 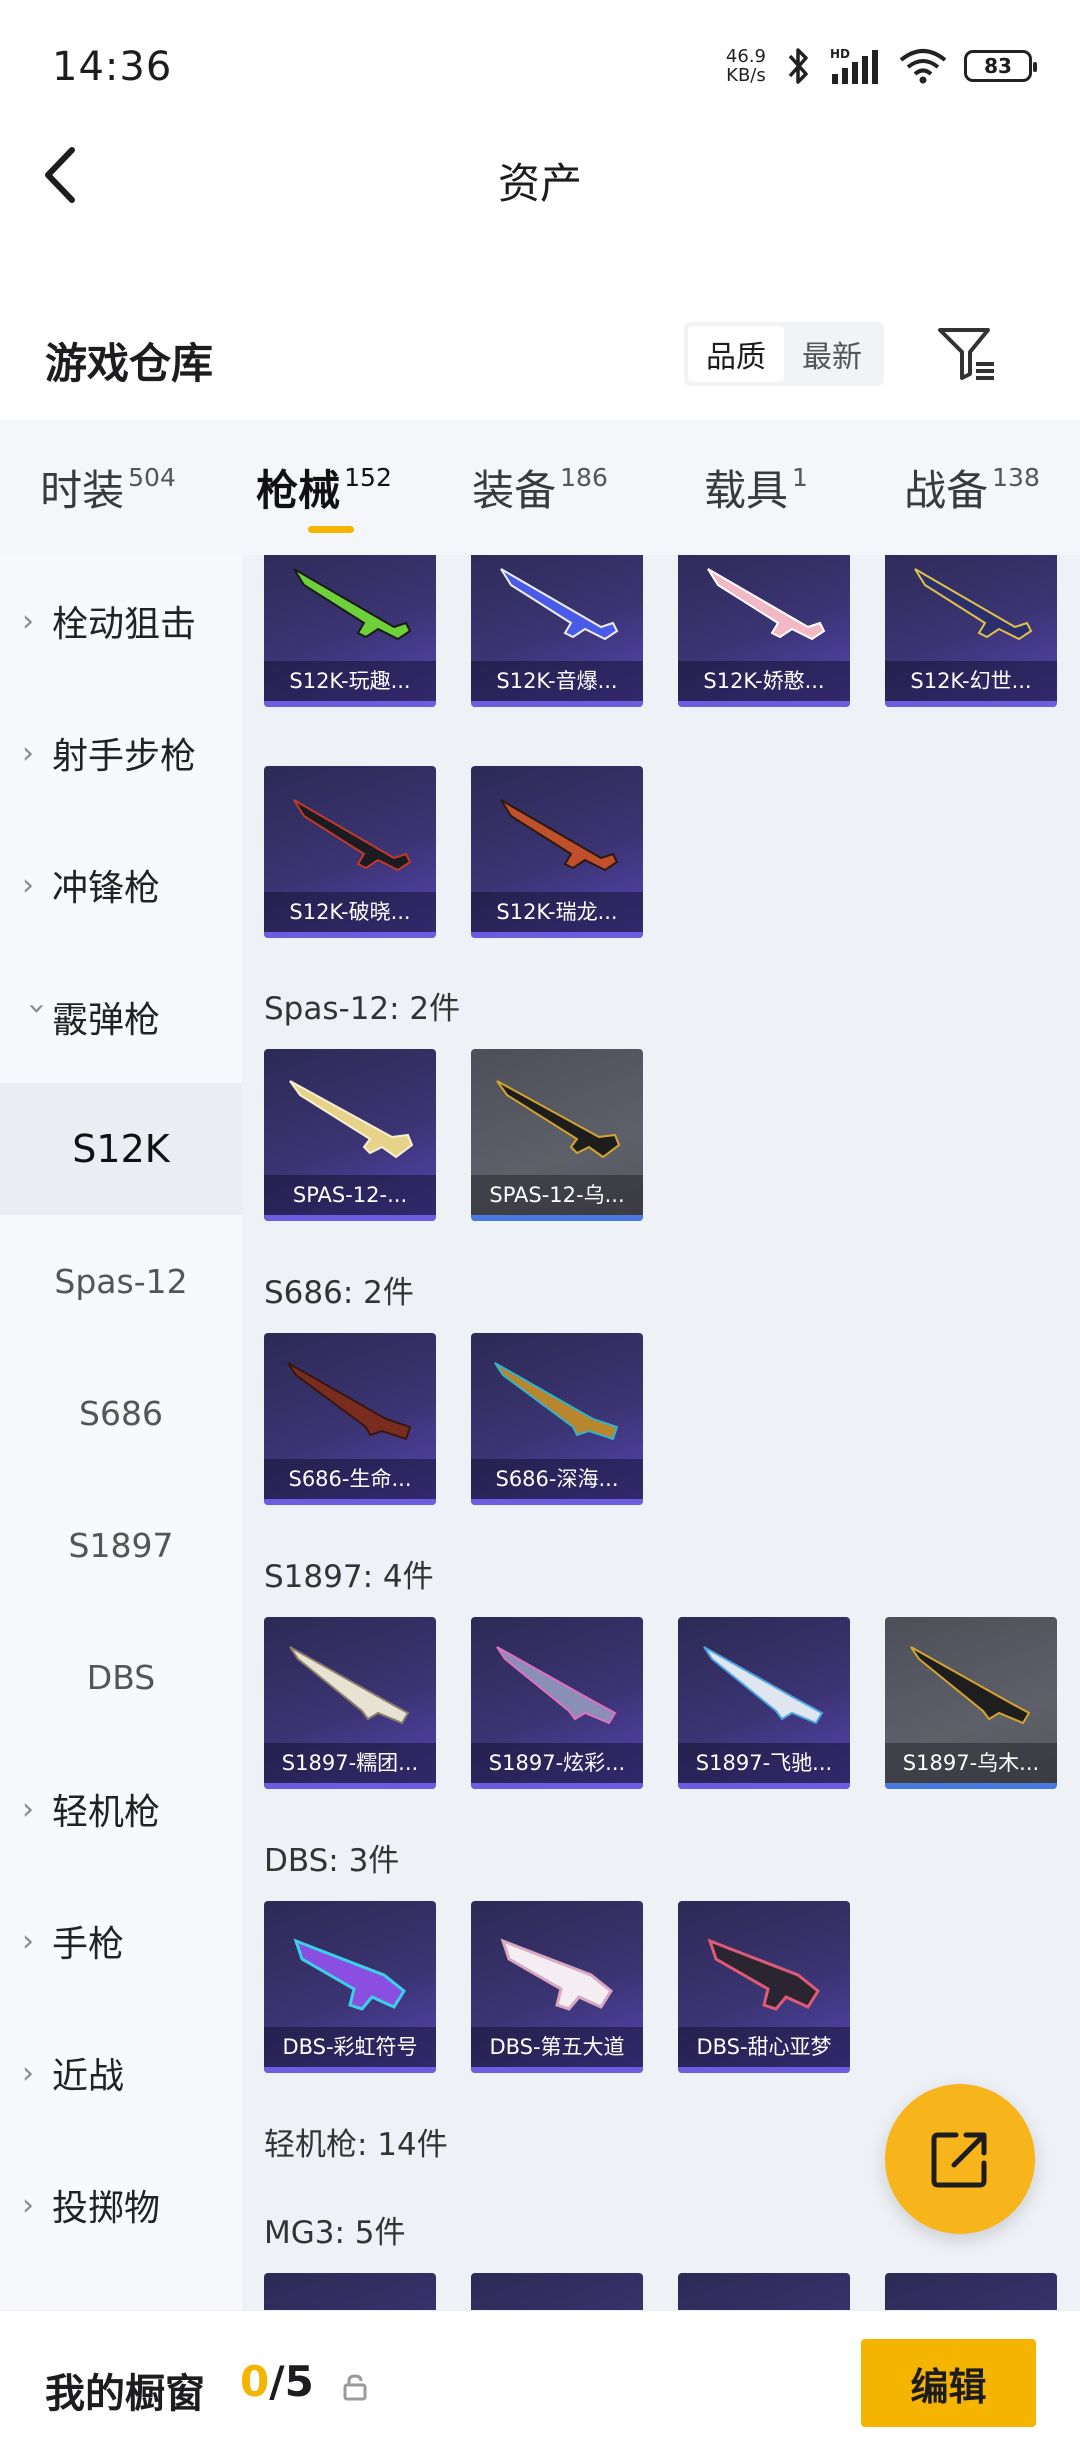 I want to click on weapon-card: DBS-彩虹符号, so click(x=350, y=1987).